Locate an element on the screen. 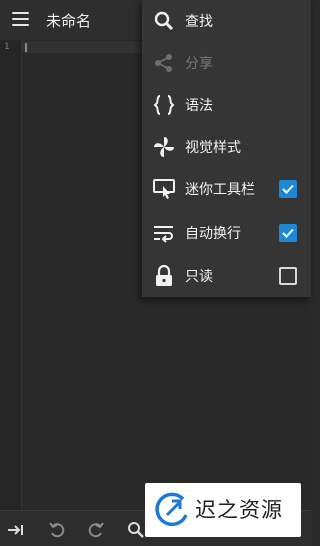  watermark-text: 迟之资源 is located at coordinates (239, 510).